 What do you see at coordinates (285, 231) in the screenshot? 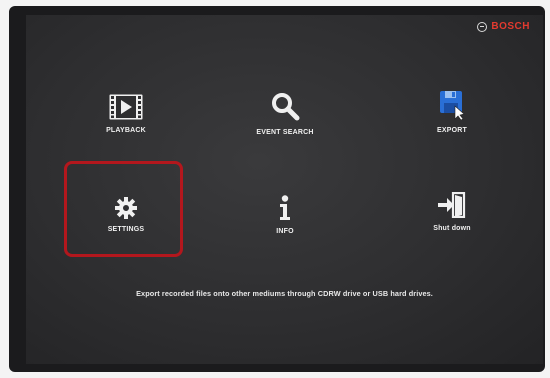
I see `info-label: INFO` at bounding box center [285, 231].